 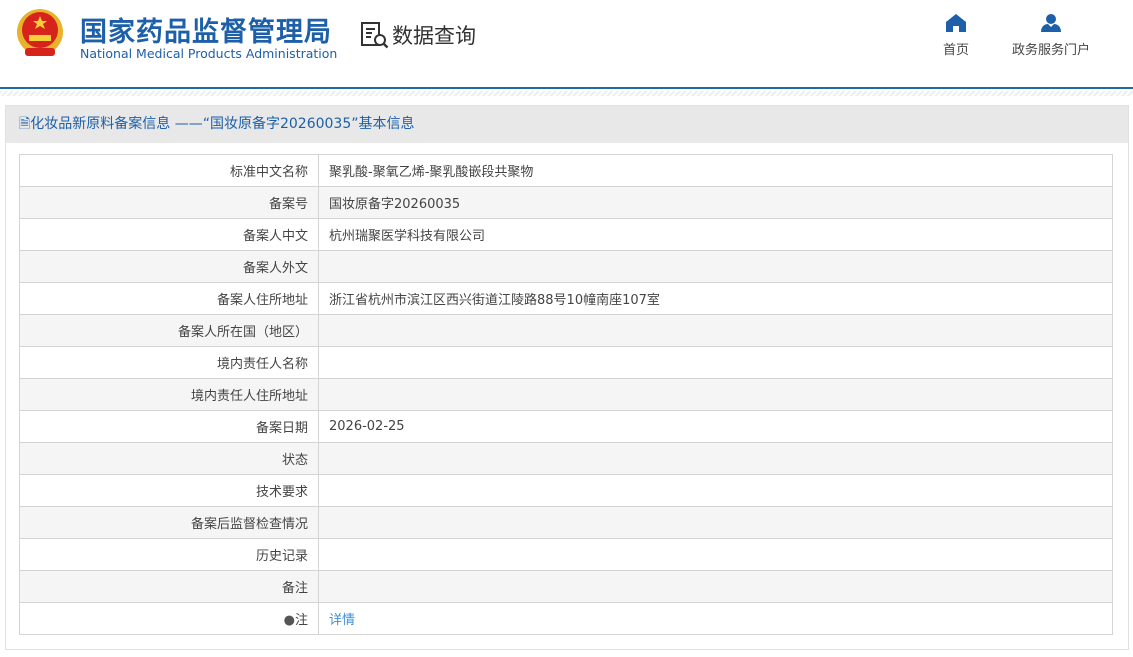 I want to click on table-row: 备案人中文 杭州瑞聚医学科技有限公司, so click(x=566, y=234).